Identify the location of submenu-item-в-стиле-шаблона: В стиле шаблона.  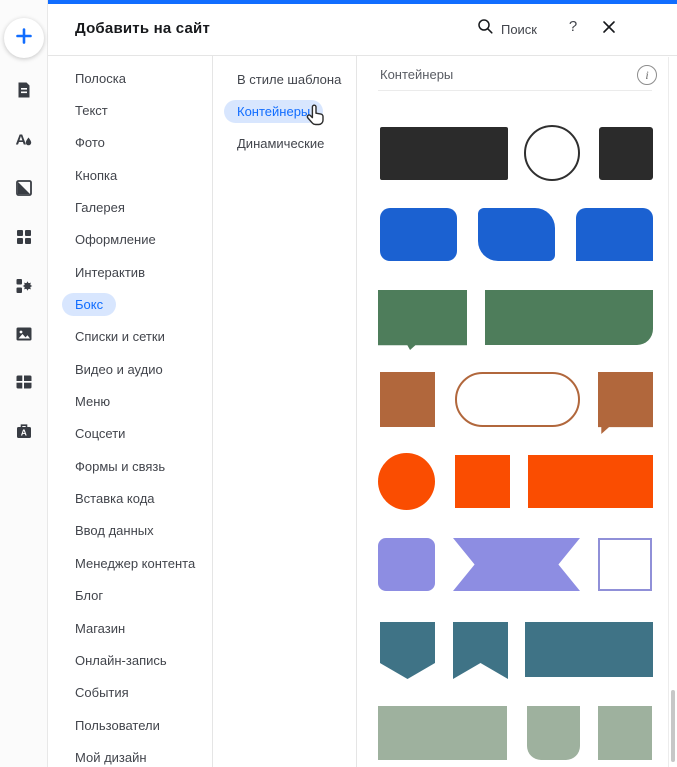
(284, 79).